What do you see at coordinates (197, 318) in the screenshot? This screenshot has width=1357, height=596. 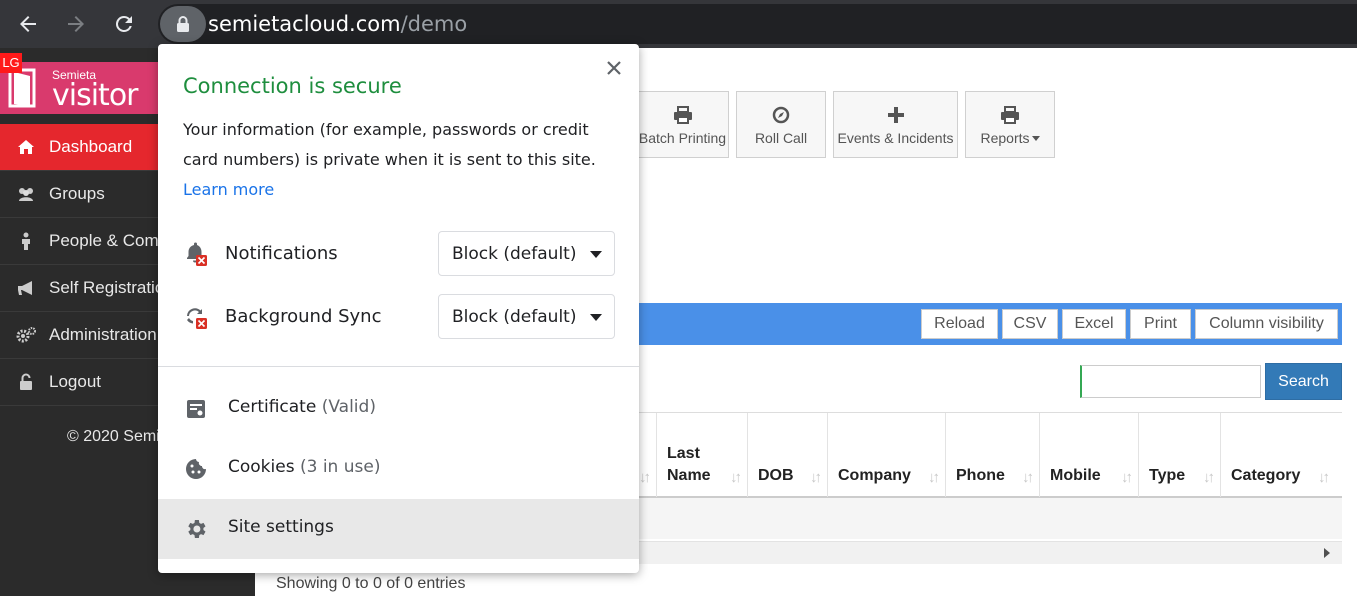 I see `sync-blocked-icon` at bounding box center [197, 318].